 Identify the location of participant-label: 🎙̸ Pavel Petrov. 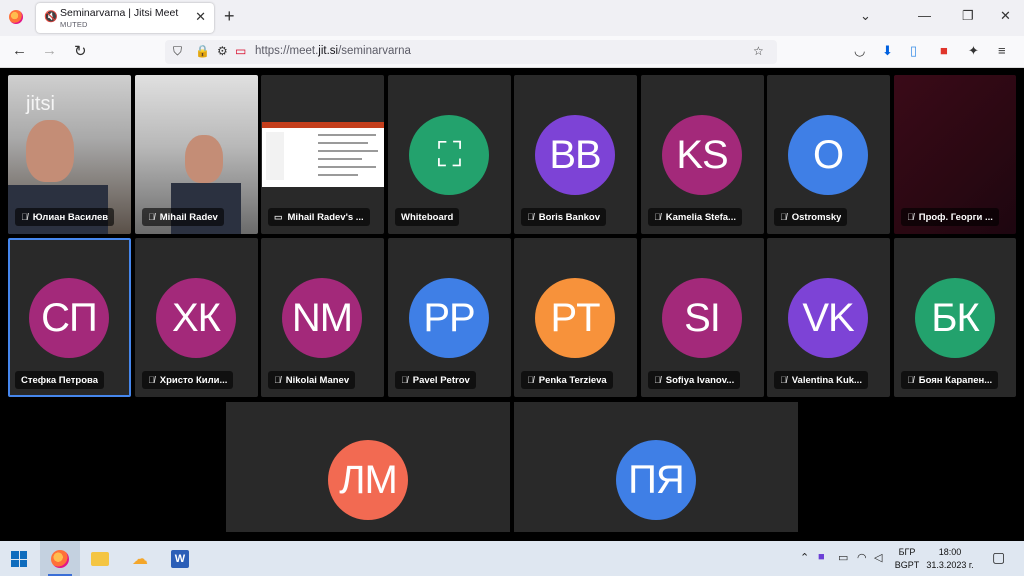
(435, 380).